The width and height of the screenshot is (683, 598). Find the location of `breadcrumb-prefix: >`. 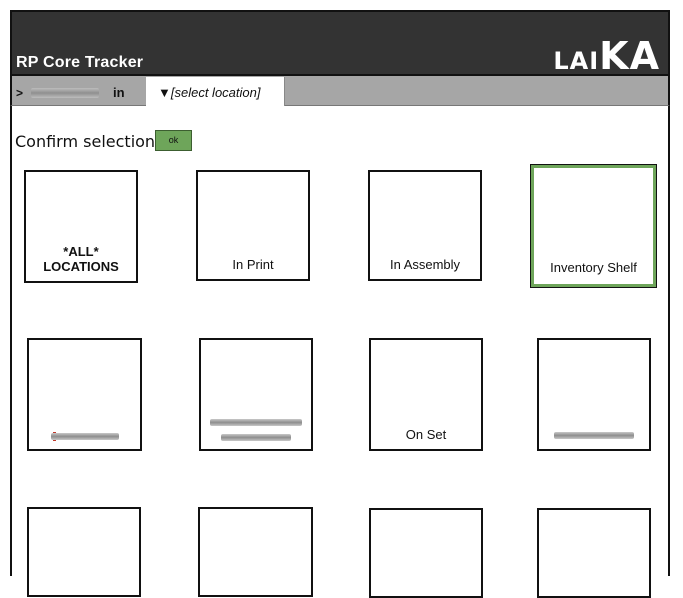

breadcrumb-prefix: > is located at coordinates (20, 92).